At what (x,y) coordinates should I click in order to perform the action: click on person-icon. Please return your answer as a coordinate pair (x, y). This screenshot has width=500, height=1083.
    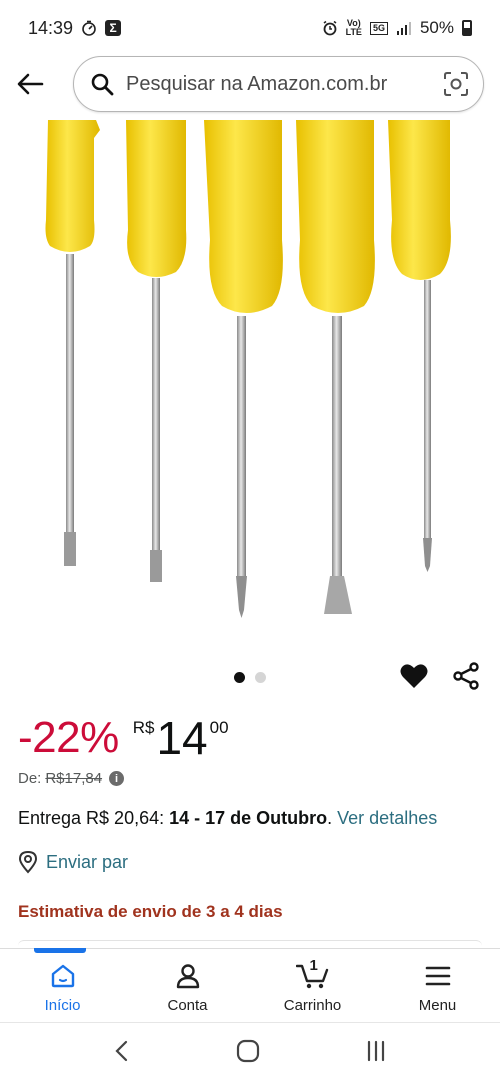
    Looking at the image, I should click on (188, 976).